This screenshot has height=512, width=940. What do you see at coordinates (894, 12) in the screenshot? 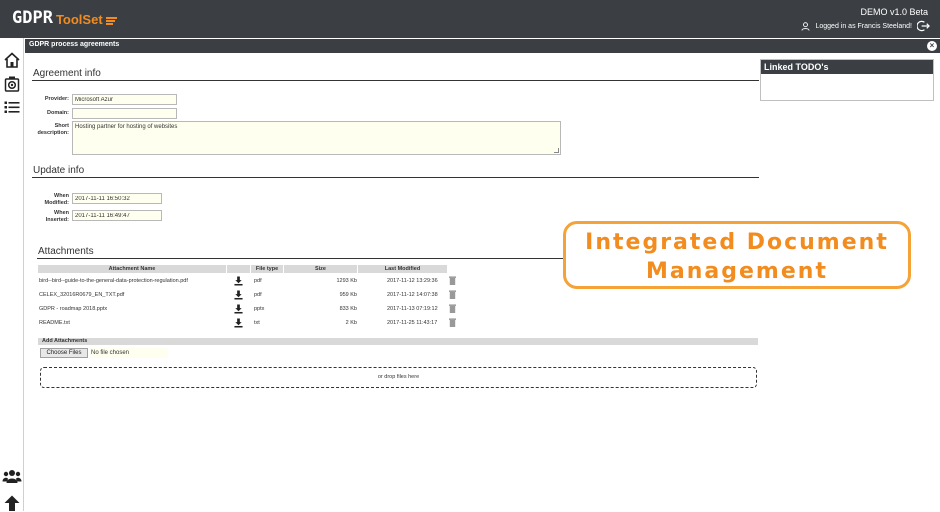
I see `app-version: DEMO v1.0 Beta` at bounding box center [894, 12].